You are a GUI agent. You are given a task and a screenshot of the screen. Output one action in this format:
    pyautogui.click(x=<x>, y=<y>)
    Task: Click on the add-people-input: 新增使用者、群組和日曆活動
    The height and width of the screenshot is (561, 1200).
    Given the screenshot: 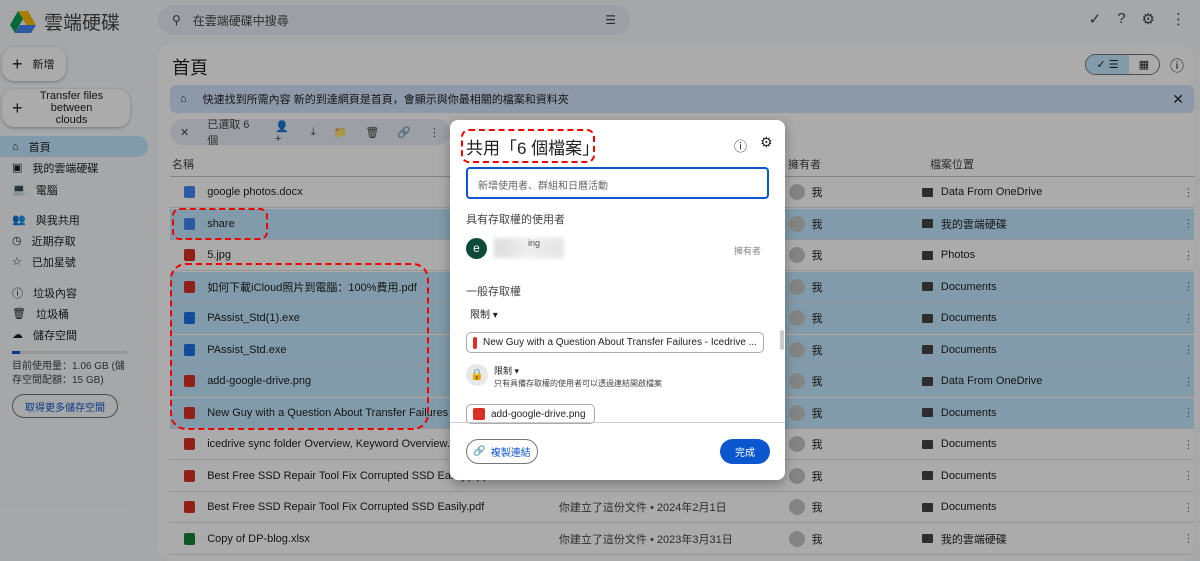 What is the action you would take?
    pyautogui.click(x=617, y=183)
    